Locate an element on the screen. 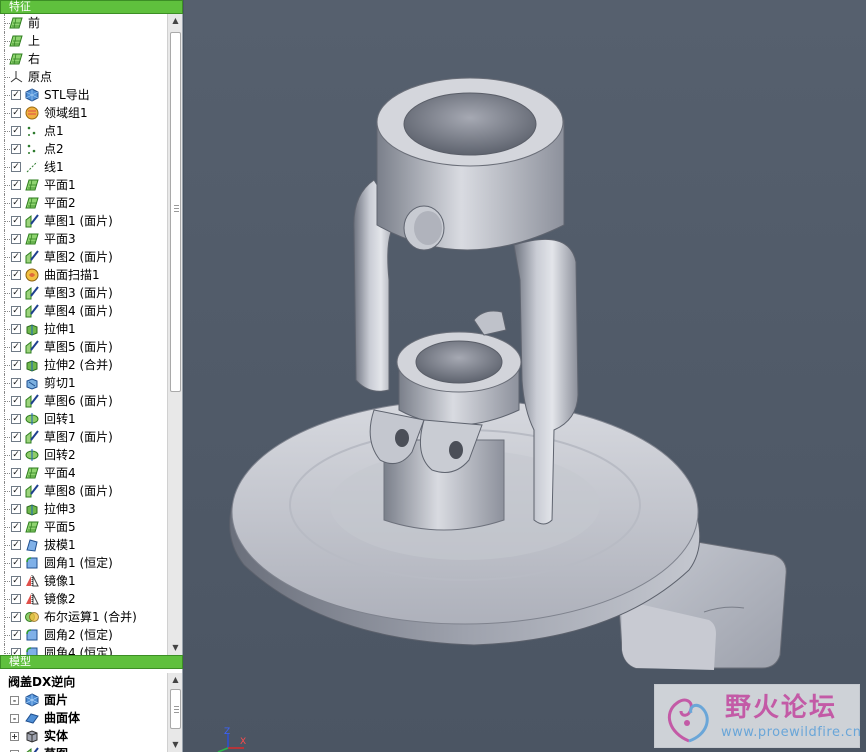 This screenshot has width=866, height=752. feature-tree-item: ✓ STL导出 is located at coordinates (83, 95).